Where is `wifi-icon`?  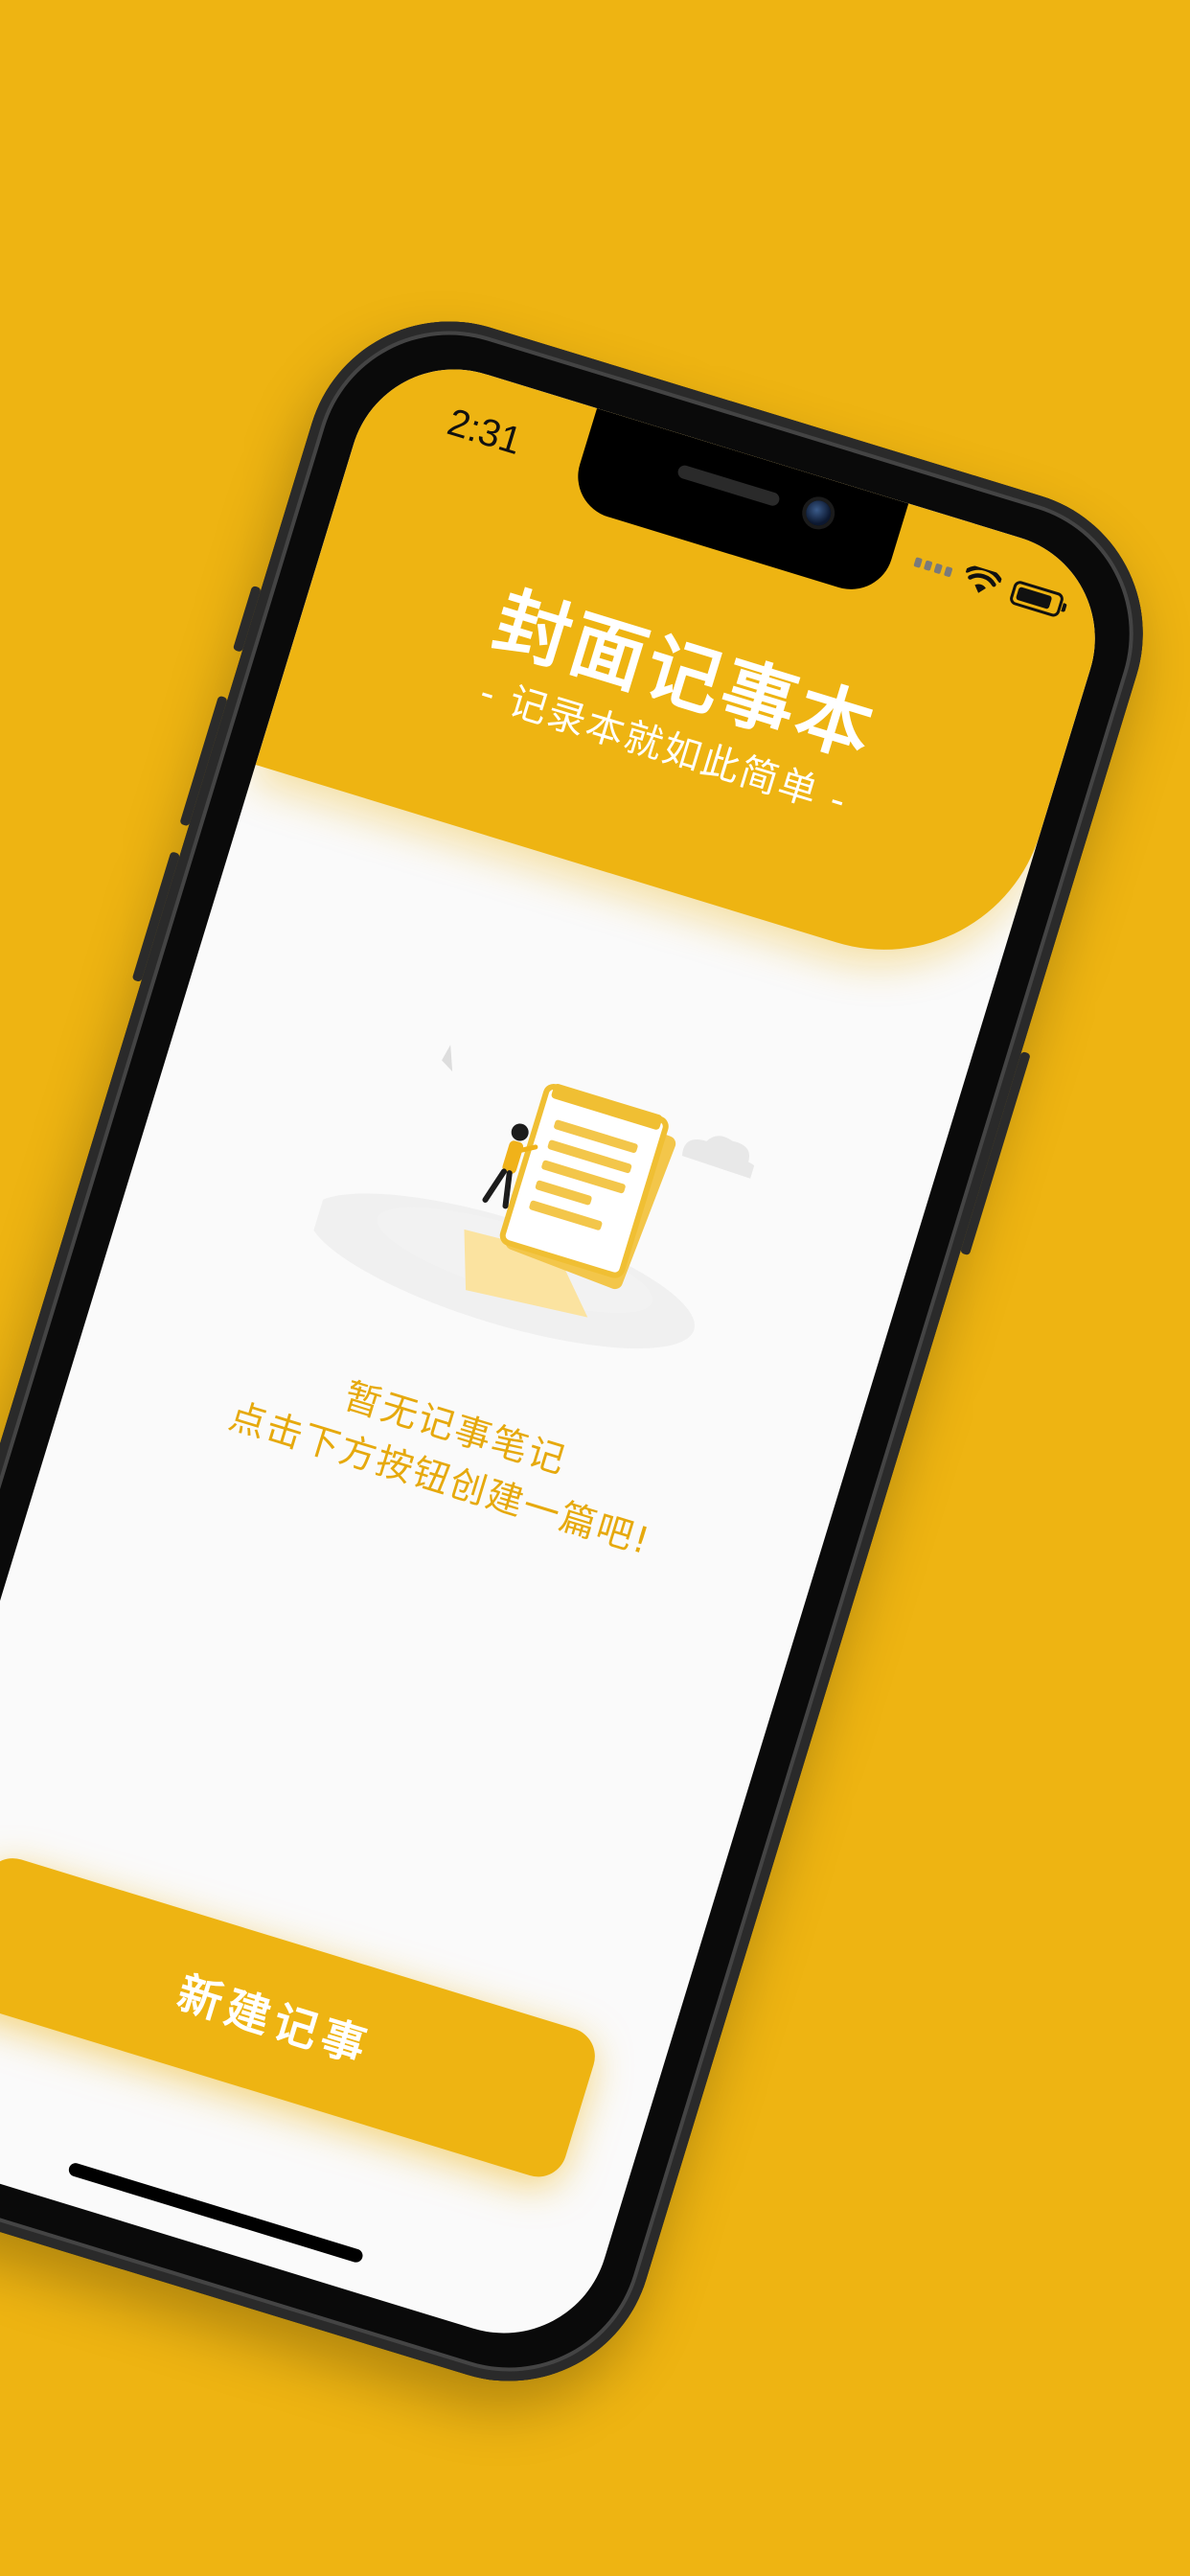
wifi-icon is located at coordinates (984, 579).